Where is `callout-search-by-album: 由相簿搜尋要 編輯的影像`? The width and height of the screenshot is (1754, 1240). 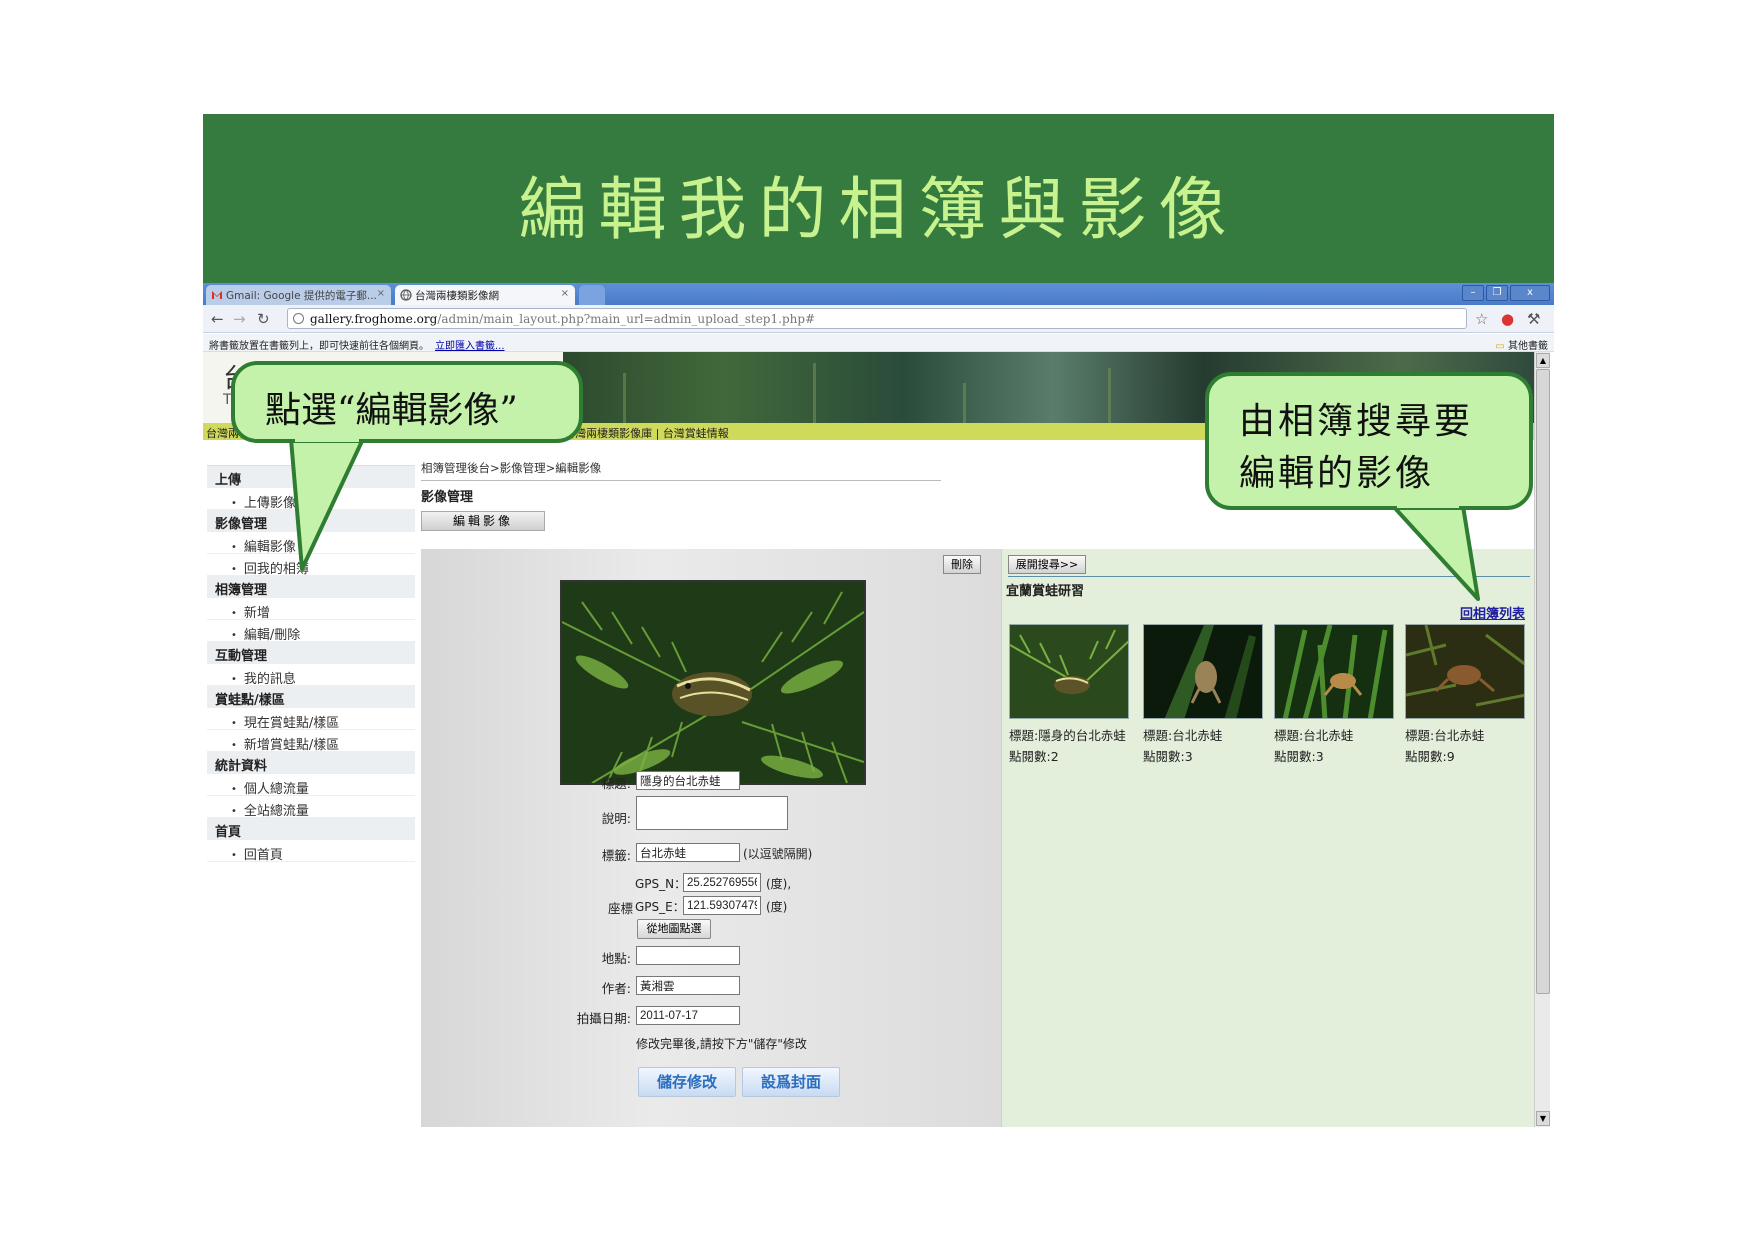
callout-search-by-album: 由相簿搜尋要 編輯的影像 is located at coordinates (1369, 441).